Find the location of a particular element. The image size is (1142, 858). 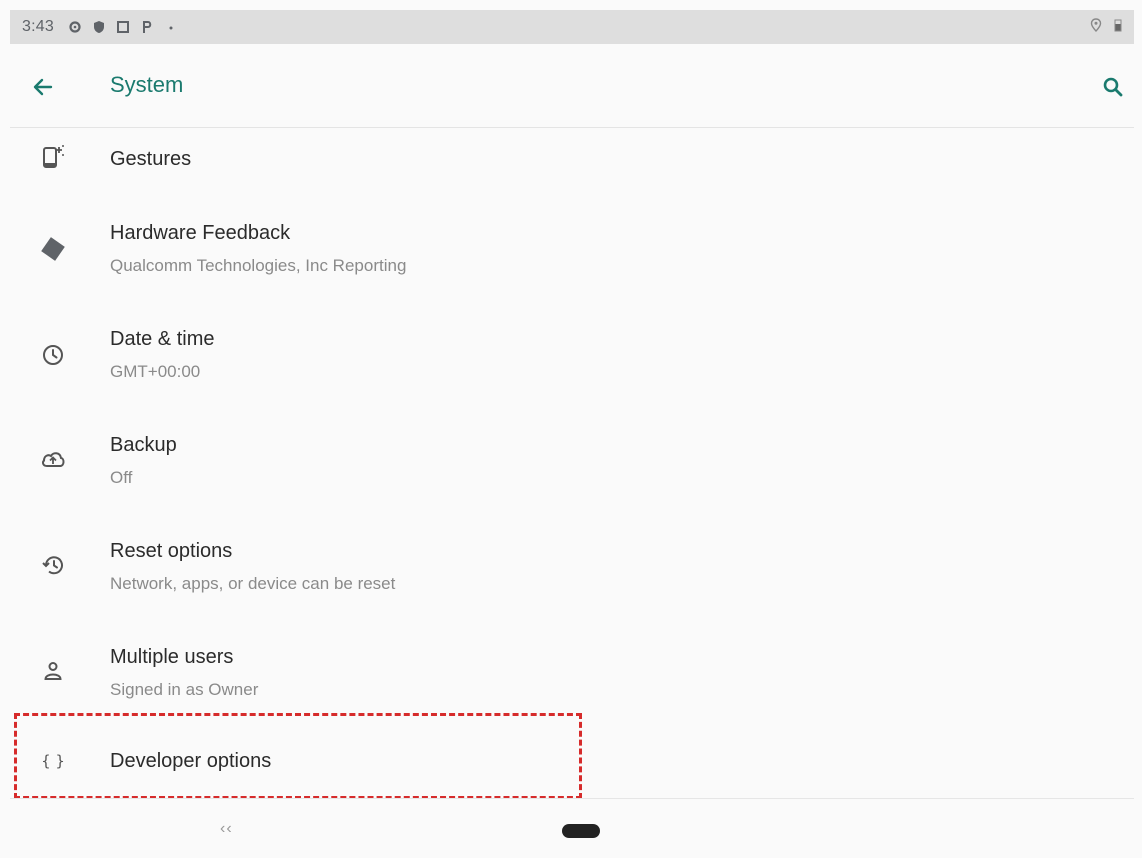

page-title: System is located at coordinates (147, 84).